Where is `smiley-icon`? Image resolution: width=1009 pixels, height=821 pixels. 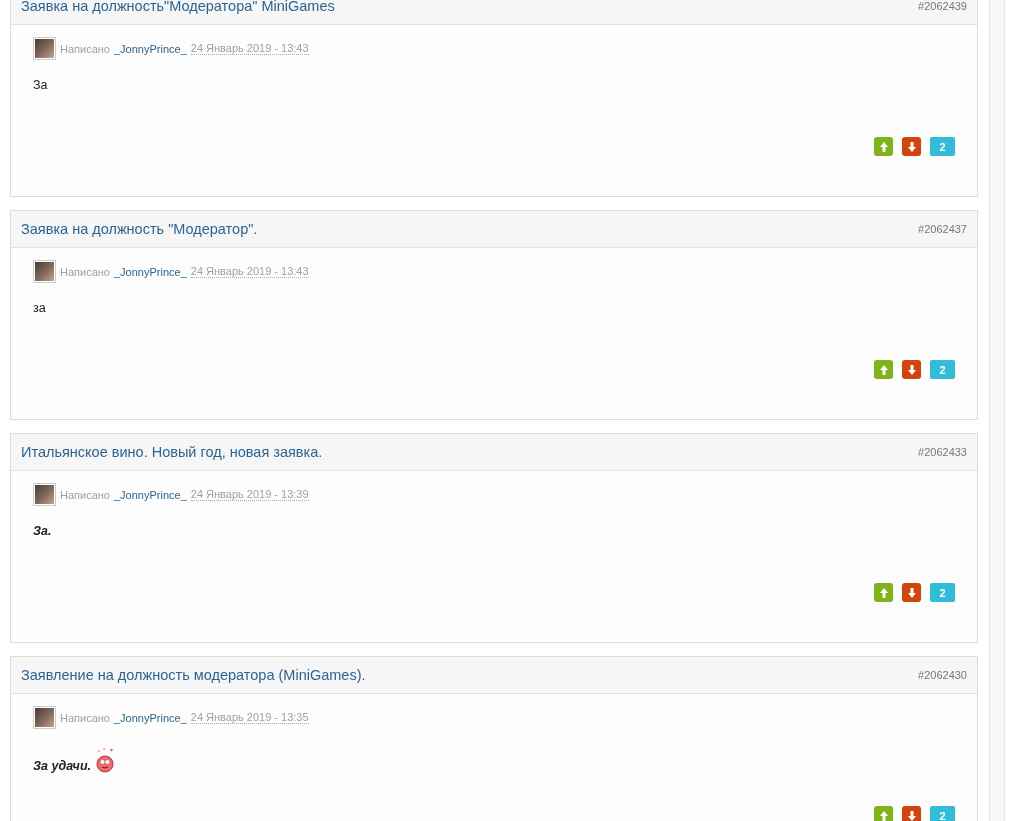 smiley-icon is located at coordinates (105, 760).